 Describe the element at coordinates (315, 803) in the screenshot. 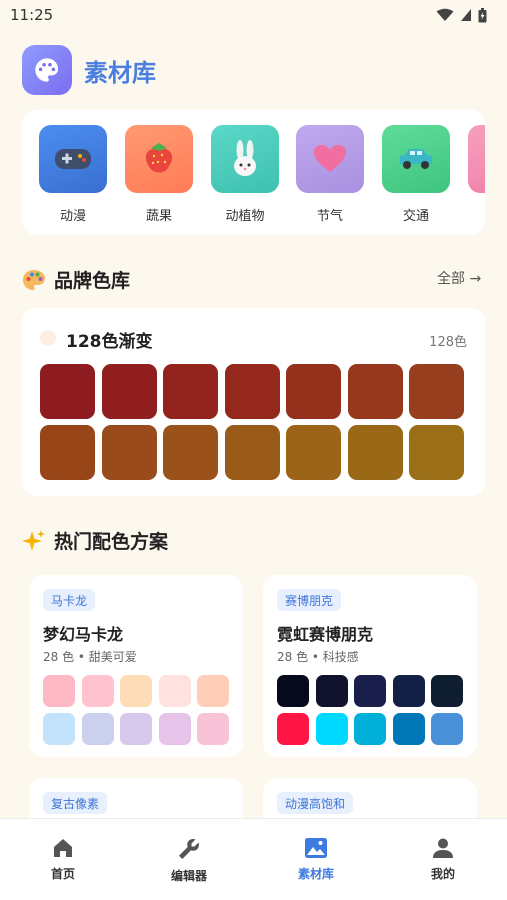

I see `palette-tag: 动漫高饱和` at that location.